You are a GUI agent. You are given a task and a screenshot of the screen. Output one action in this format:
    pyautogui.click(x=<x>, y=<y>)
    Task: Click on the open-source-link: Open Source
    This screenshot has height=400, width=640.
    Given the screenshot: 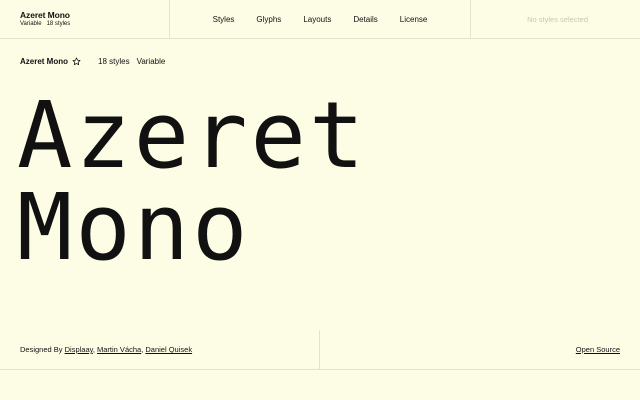 What is the action you would take?
    pyautogui.click(x=598, y=349)
    